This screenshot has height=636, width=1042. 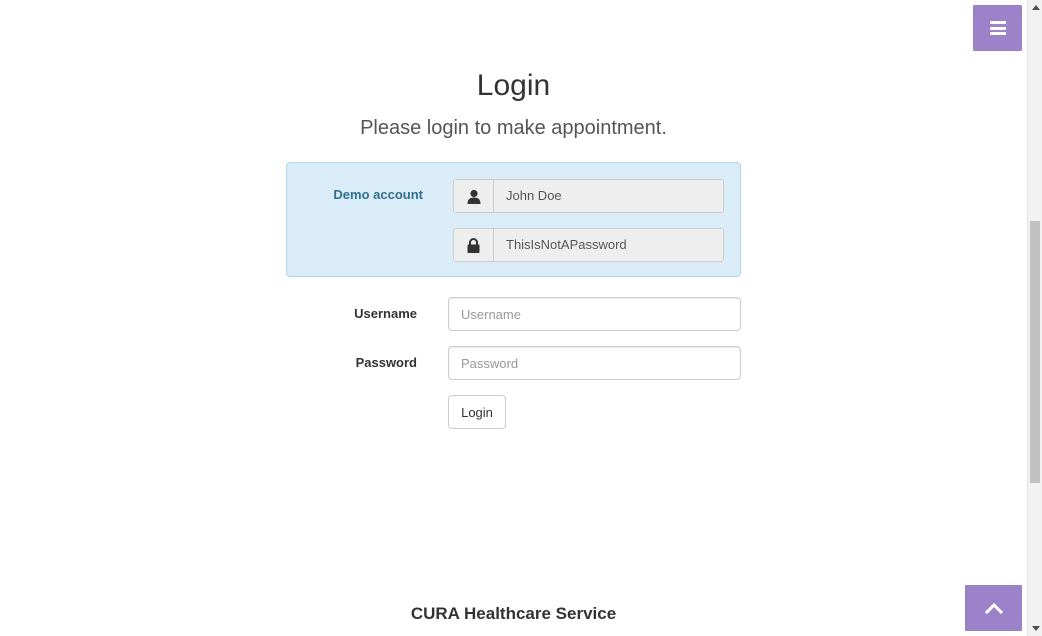 I want to click on menu-toggle-button, so click(x=997, y=28).